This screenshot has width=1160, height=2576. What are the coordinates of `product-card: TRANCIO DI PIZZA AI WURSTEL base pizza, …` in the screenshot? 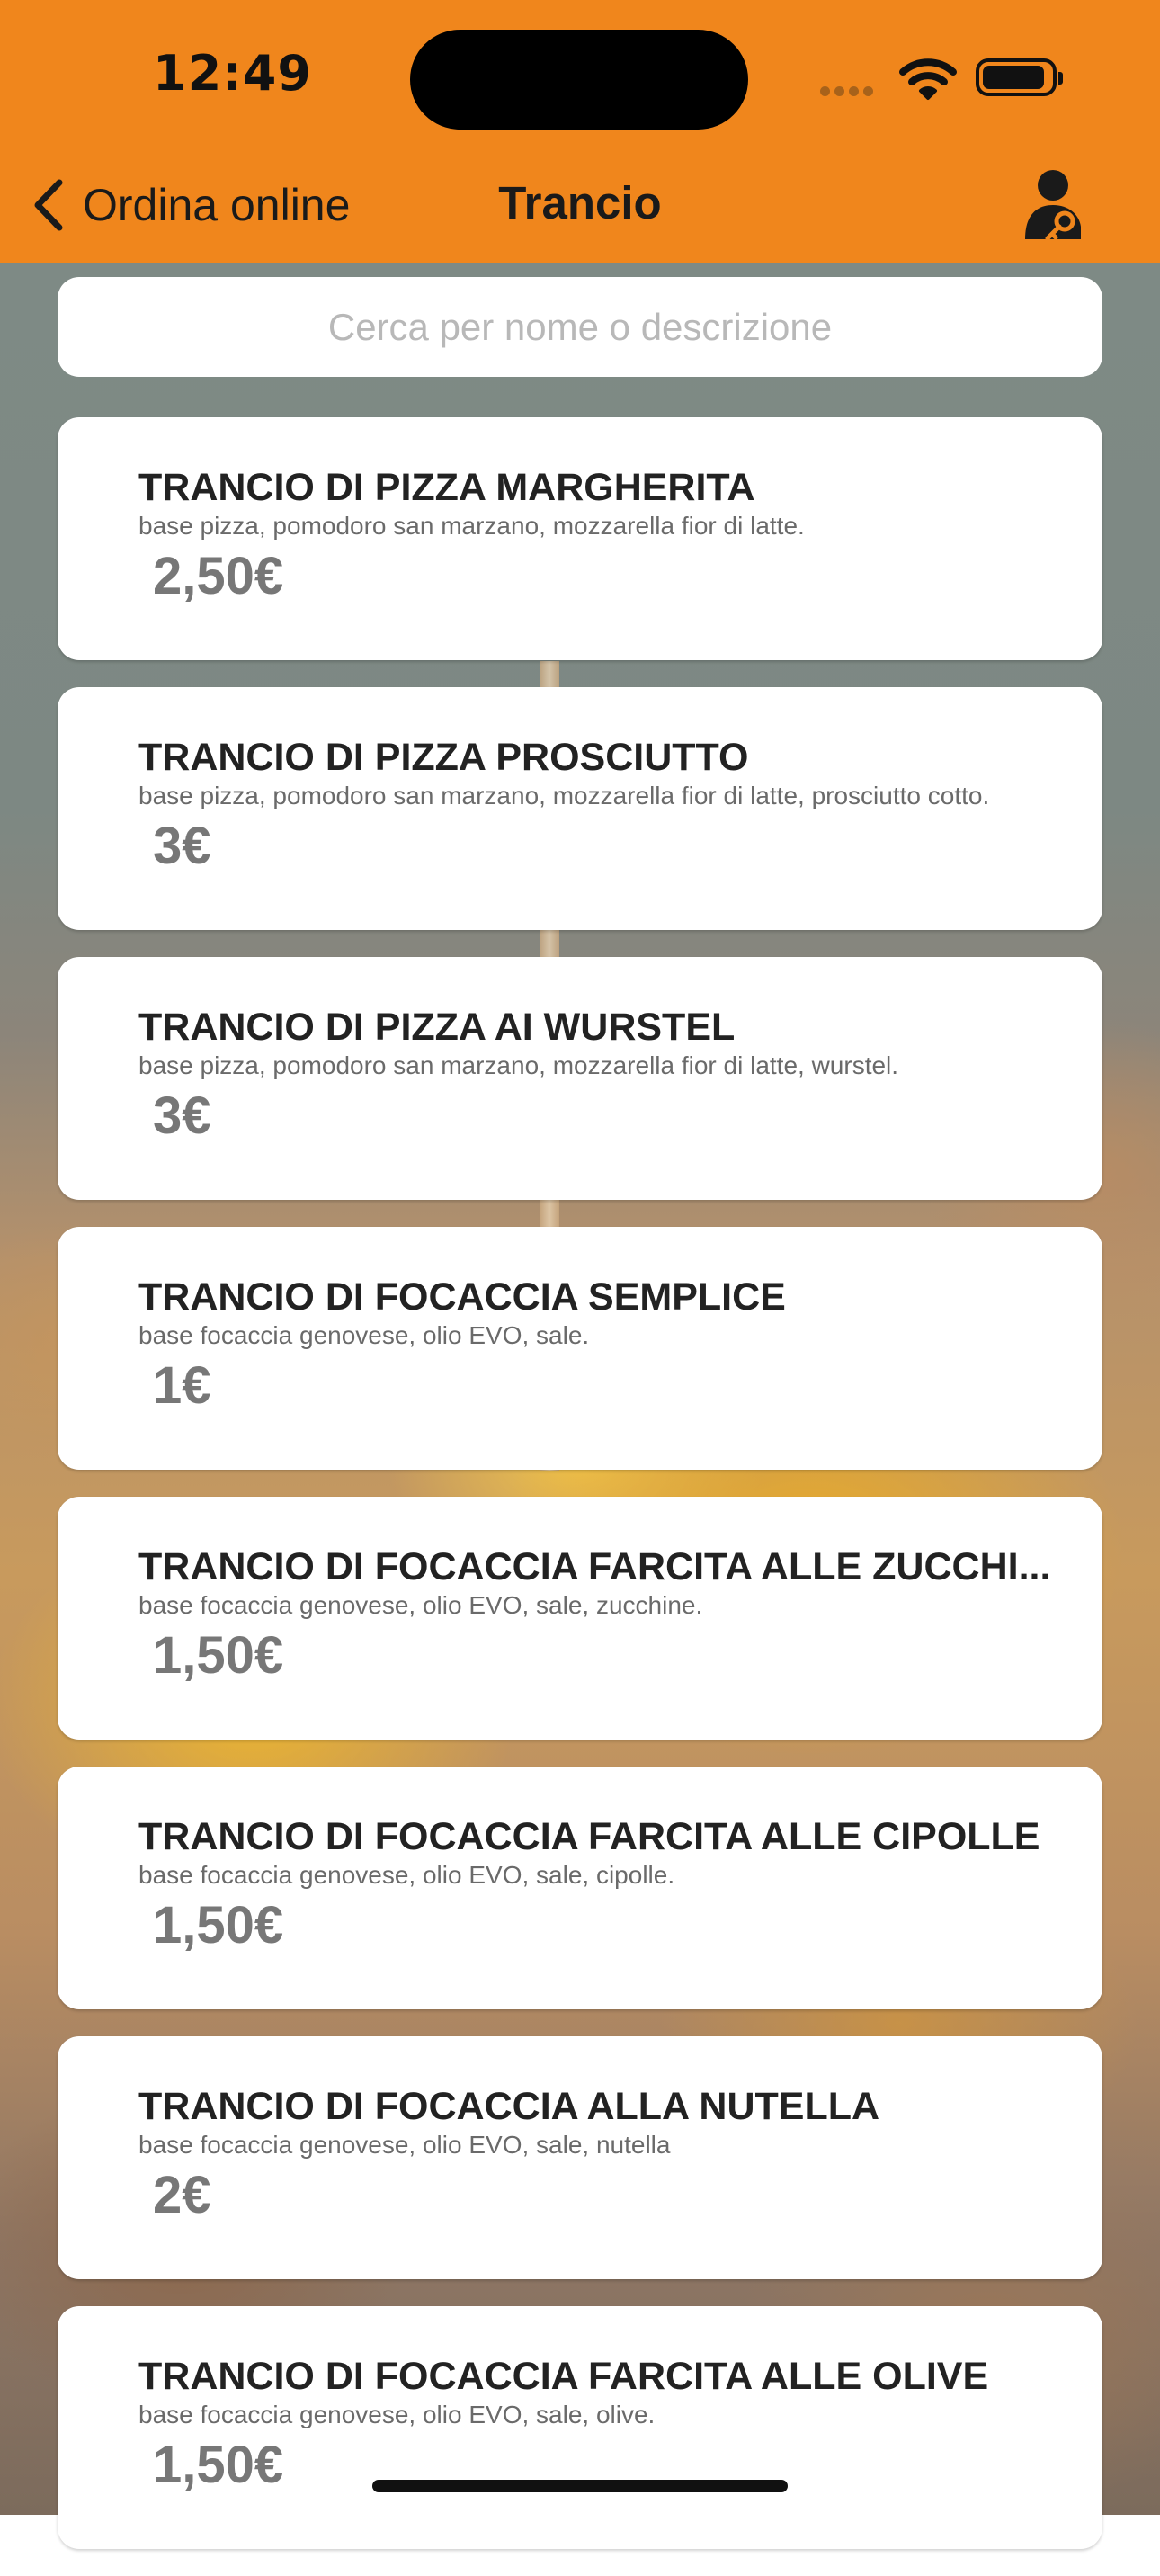 It's located at (580, 1078).